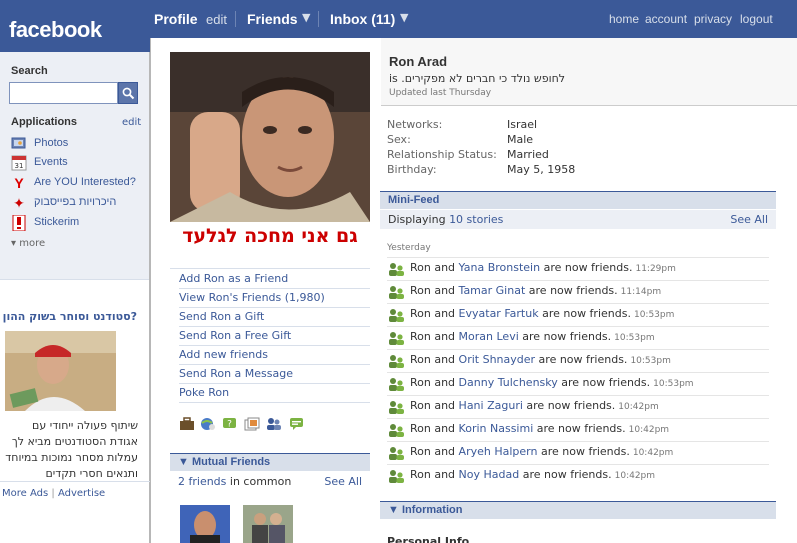 The height and width of the screenshot is (543, 797). What do you see at coordinates (63, 93) in the screenshot?
I see `search-input` at bounding box center [63, 93].